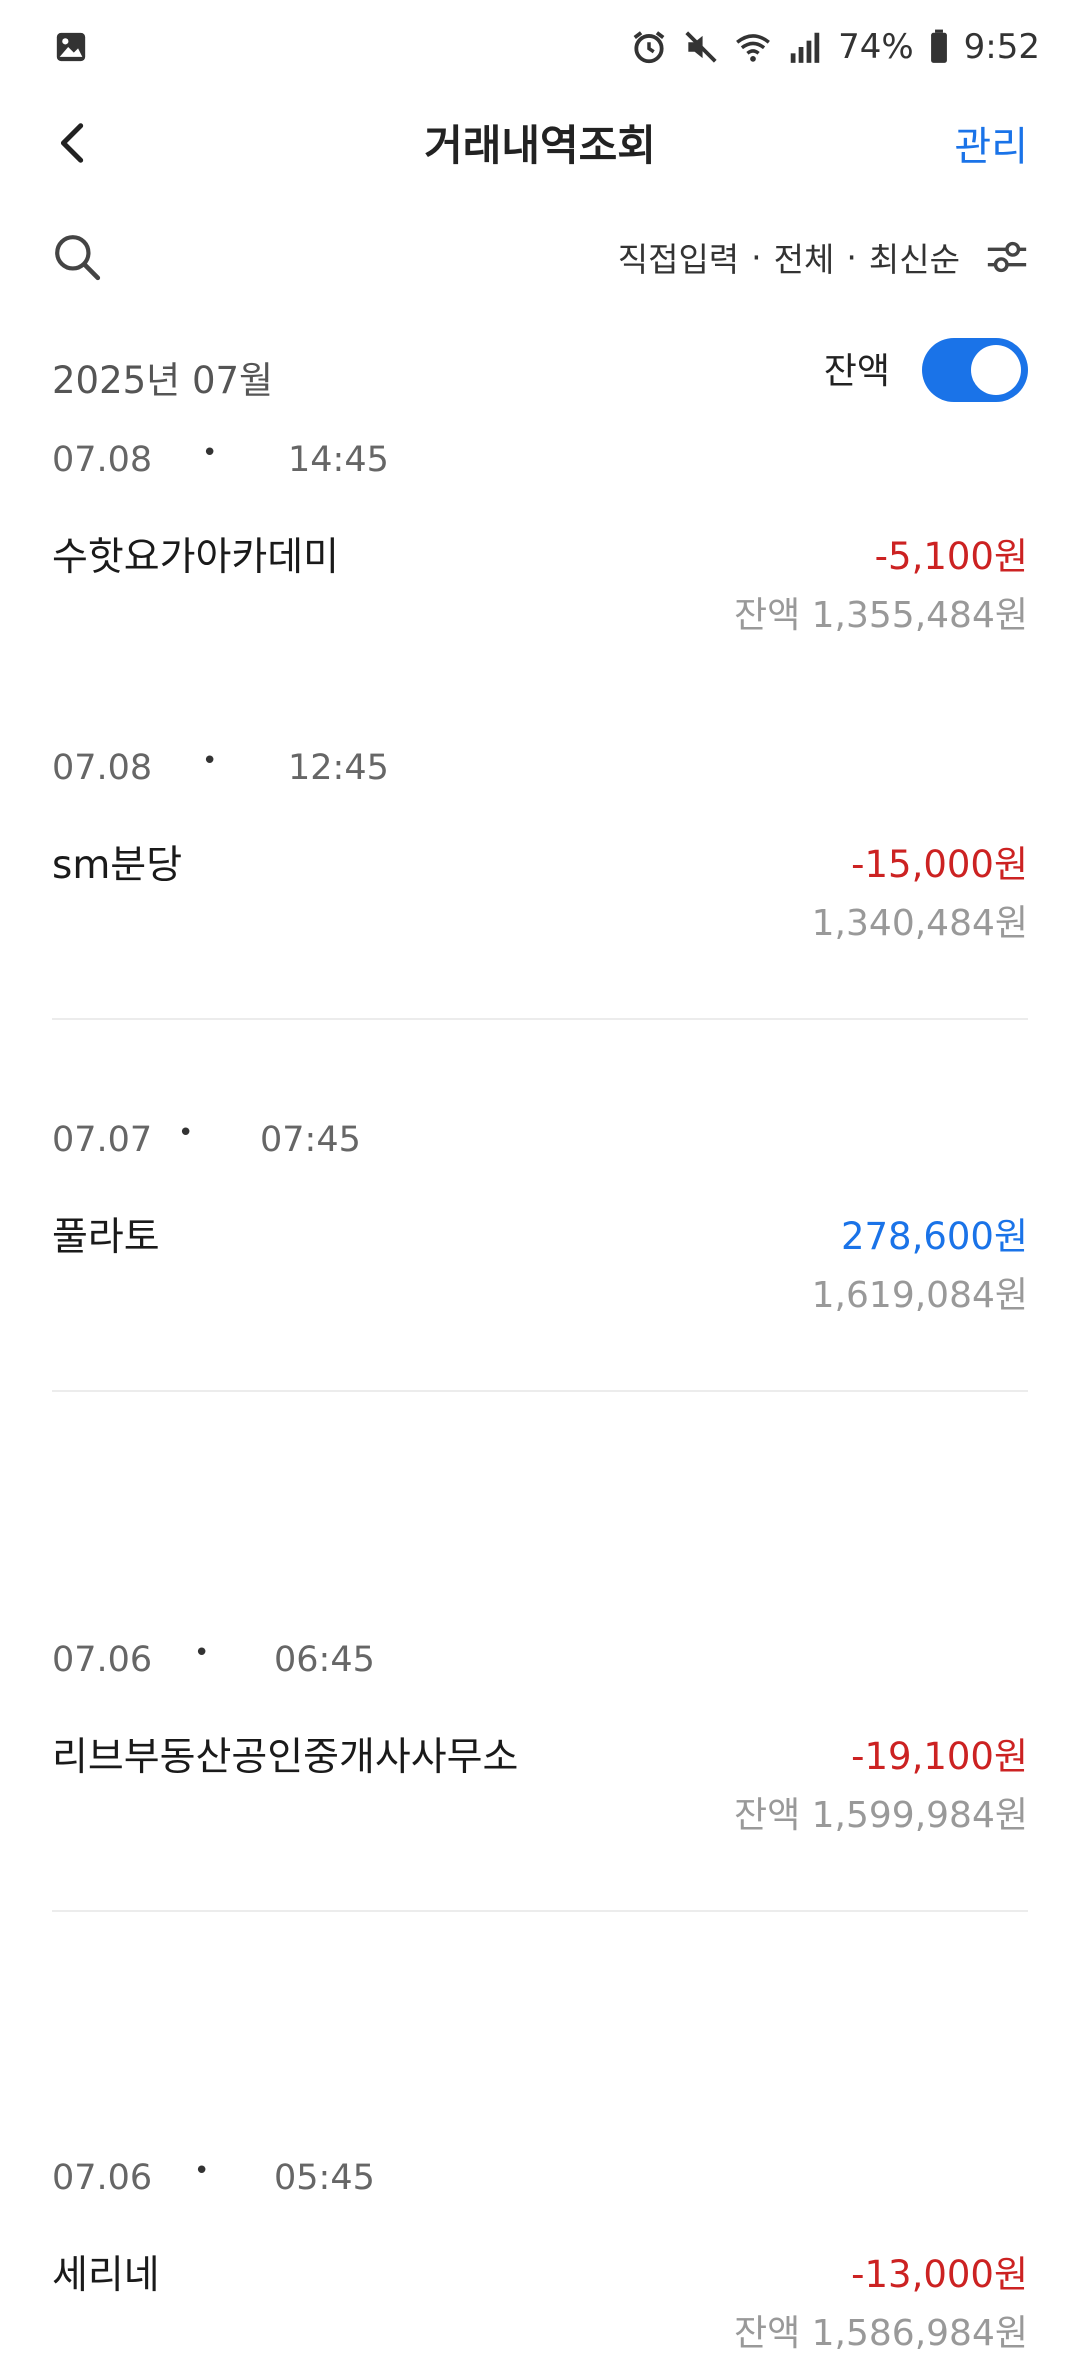  Describe the element at coordinates (939, 864) in the screenshot. I see `tx-amount: -15,000원` at that location.